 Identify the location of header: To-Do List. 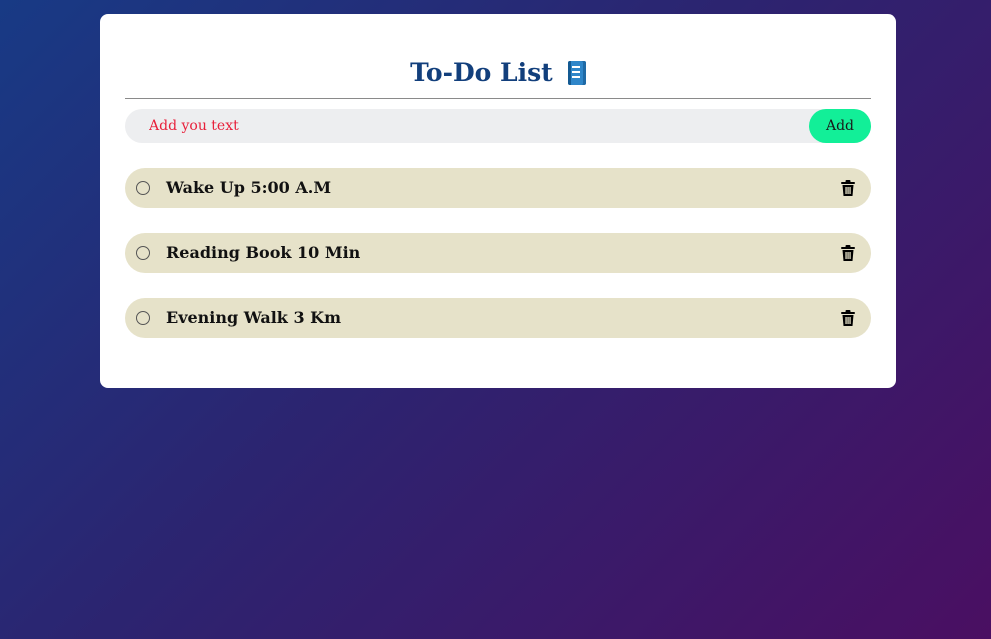
(498, 76).